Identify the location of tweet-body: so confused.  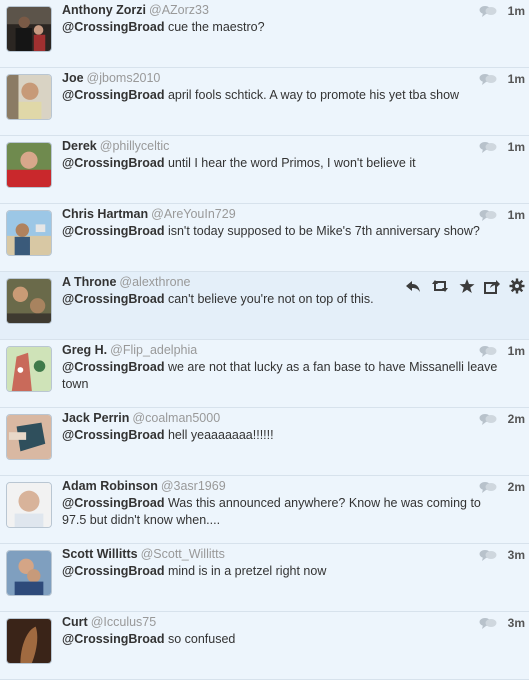
(200, 639).